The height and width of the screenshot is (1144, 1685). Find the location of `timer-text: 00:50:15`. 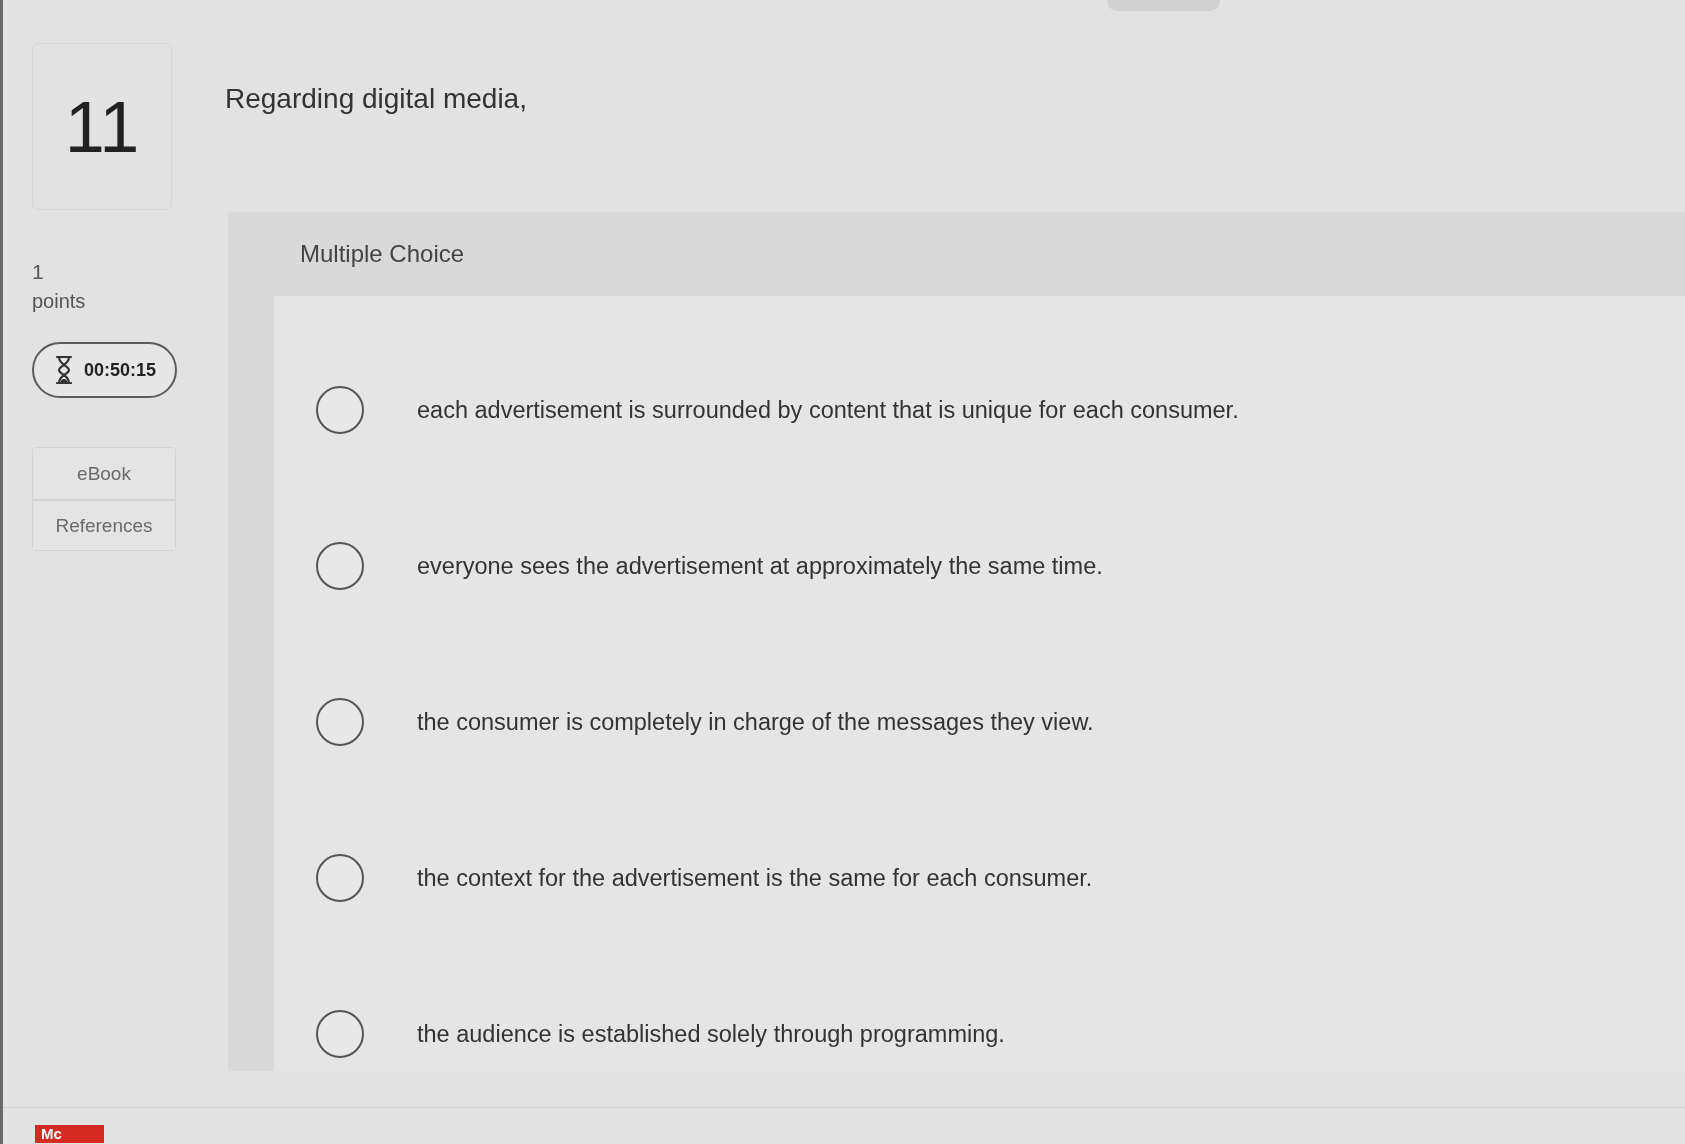

timer-text: 00:50:15 is located at coordinates (120, 370).